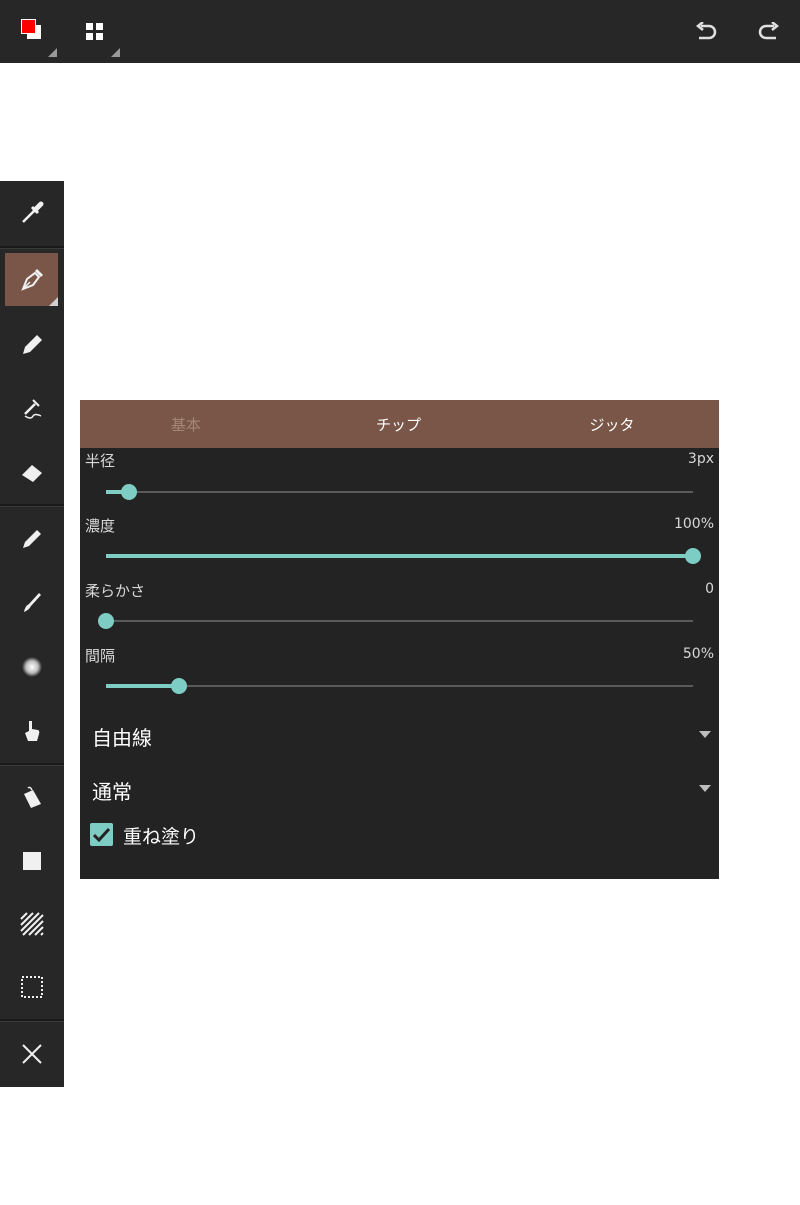 The image size is (800, 1205). I want to click on tab-jitter: ジッタ, so click(612, 424).